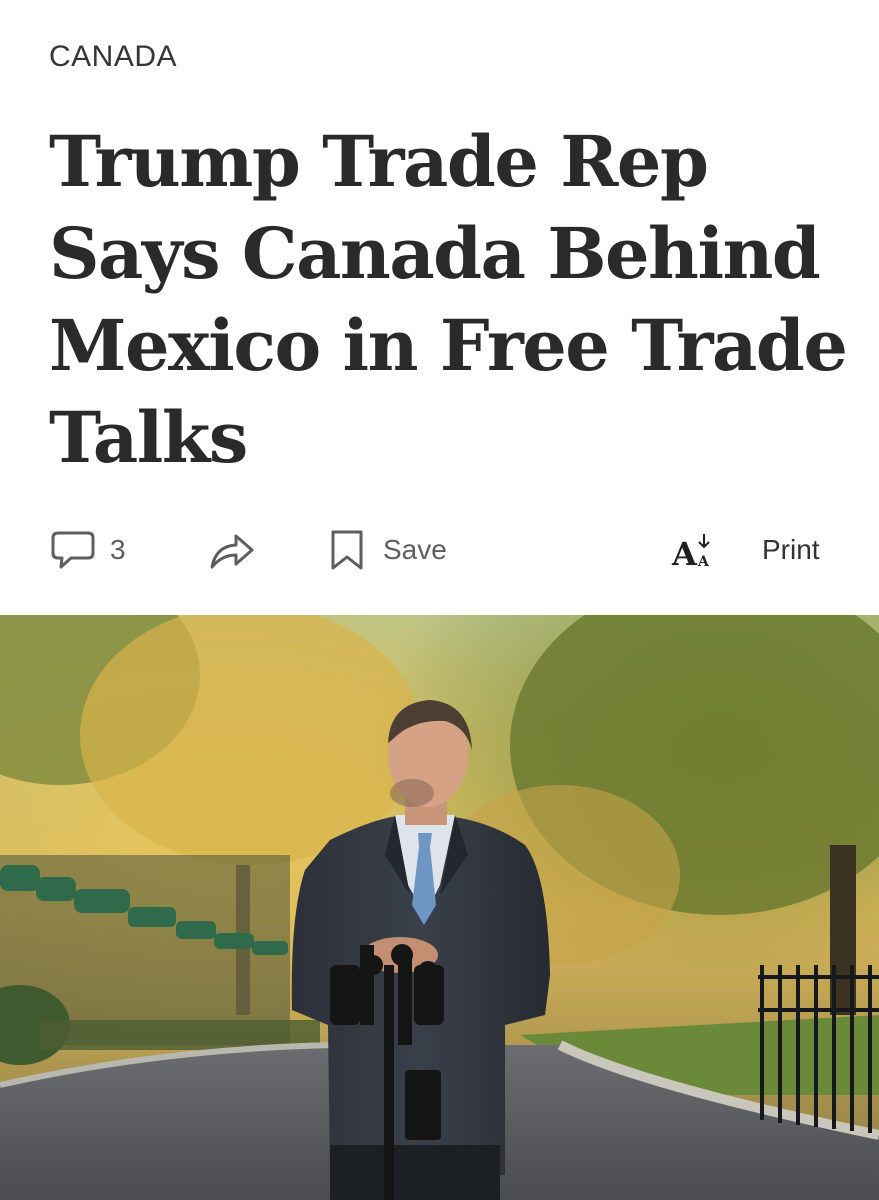 This screenshot has width=879, height=1200. I want to click on bookmark-icon, so click(347, 550).